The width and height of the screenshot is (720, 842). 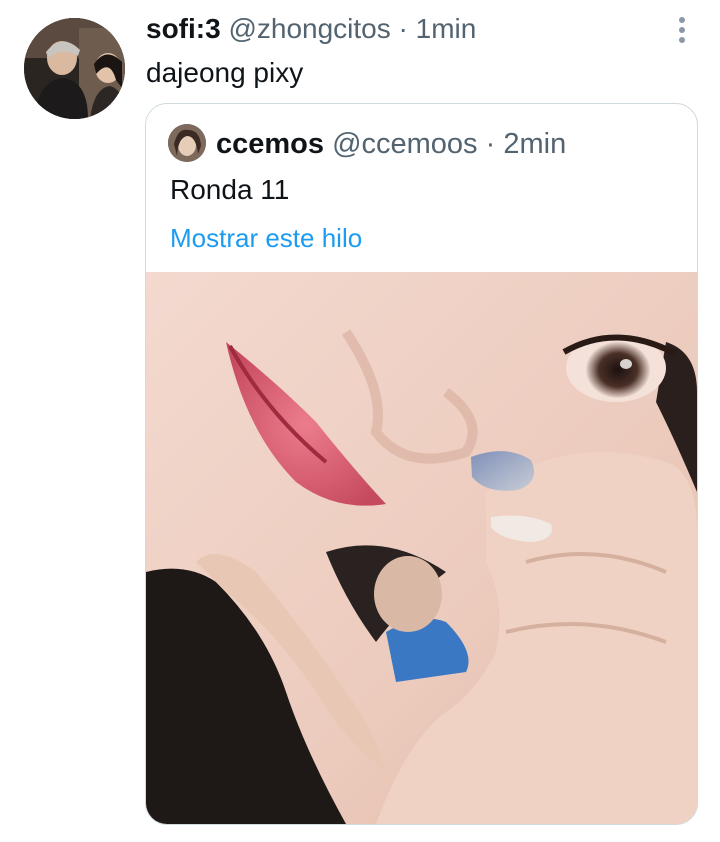 I want to click on tweet-timestamp: 1min, so click(x=446, y=28).